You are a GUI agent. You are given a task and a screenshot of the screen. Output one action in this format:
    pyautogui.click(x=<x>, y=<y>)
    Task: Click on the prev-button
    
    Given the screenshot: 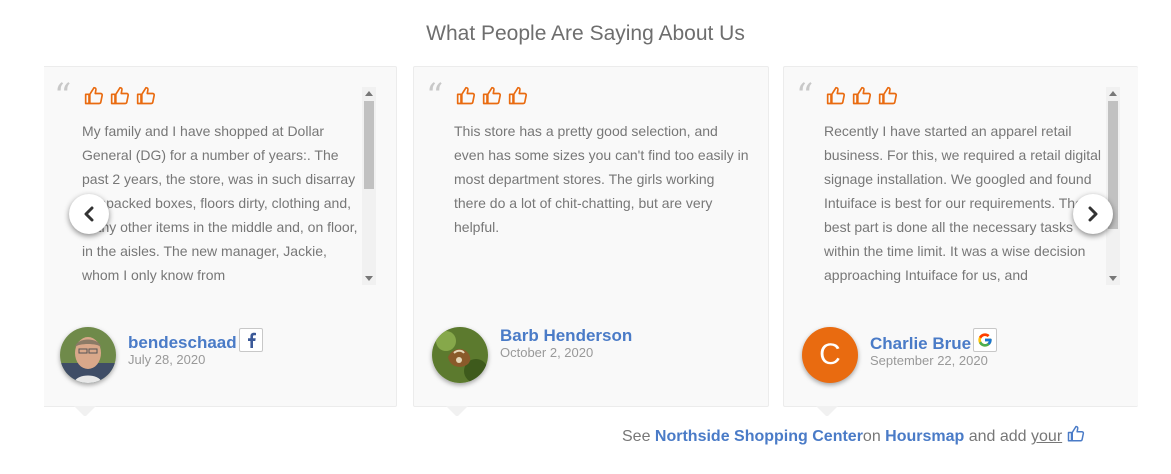 What is the action you would take?
    pyautogui.click(x=89, y=214)
    